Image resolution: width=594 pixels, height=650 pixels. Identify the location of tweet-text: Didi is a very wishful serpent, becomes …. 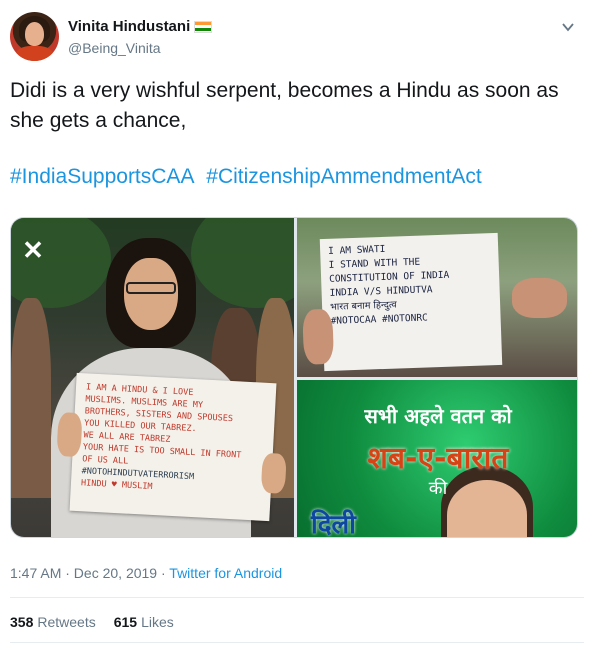
(284, 105).